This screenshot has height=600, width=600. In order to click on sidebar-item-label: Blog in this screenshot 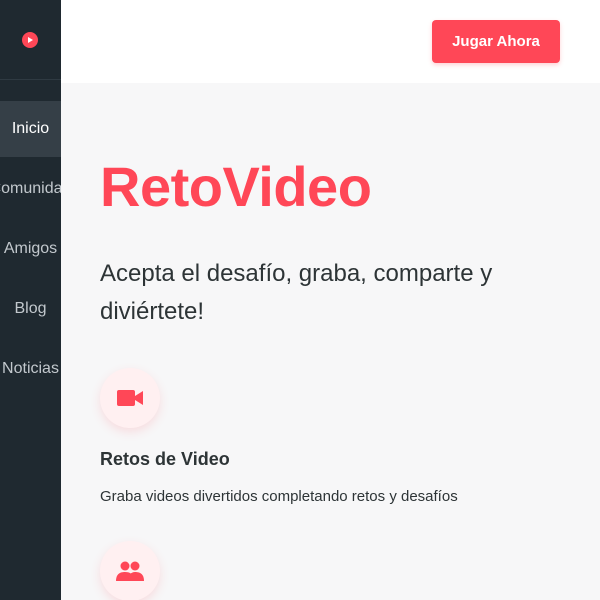, I will do `click(30, 308)`.